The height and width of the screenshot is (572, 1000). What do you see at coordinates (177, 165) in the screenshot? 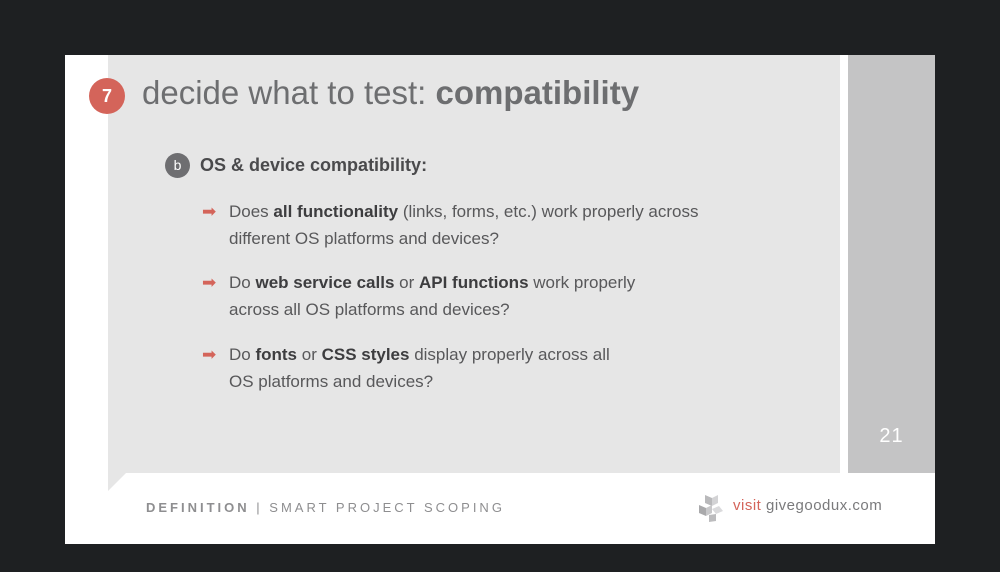
I see `section-letter-badge: b` at bounding box center [177, 165].